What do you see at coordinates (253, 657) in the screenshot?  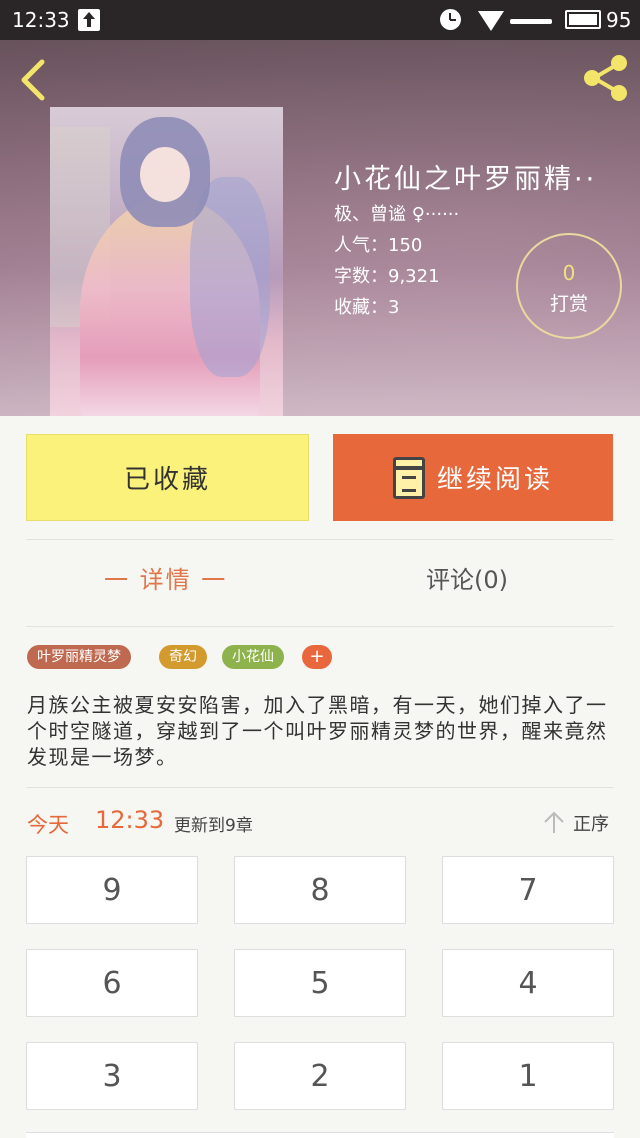 I see `tag-item: 小花仙` at bounding box center [253, 657].